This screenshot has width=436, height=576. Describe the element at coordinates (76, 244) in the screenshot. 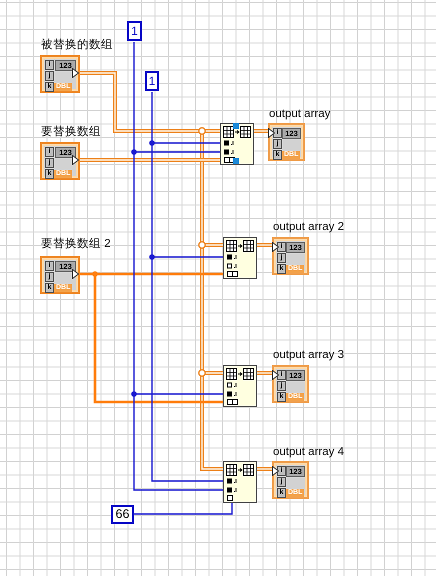

I see `control-label: 要替换数组 2` at that location.